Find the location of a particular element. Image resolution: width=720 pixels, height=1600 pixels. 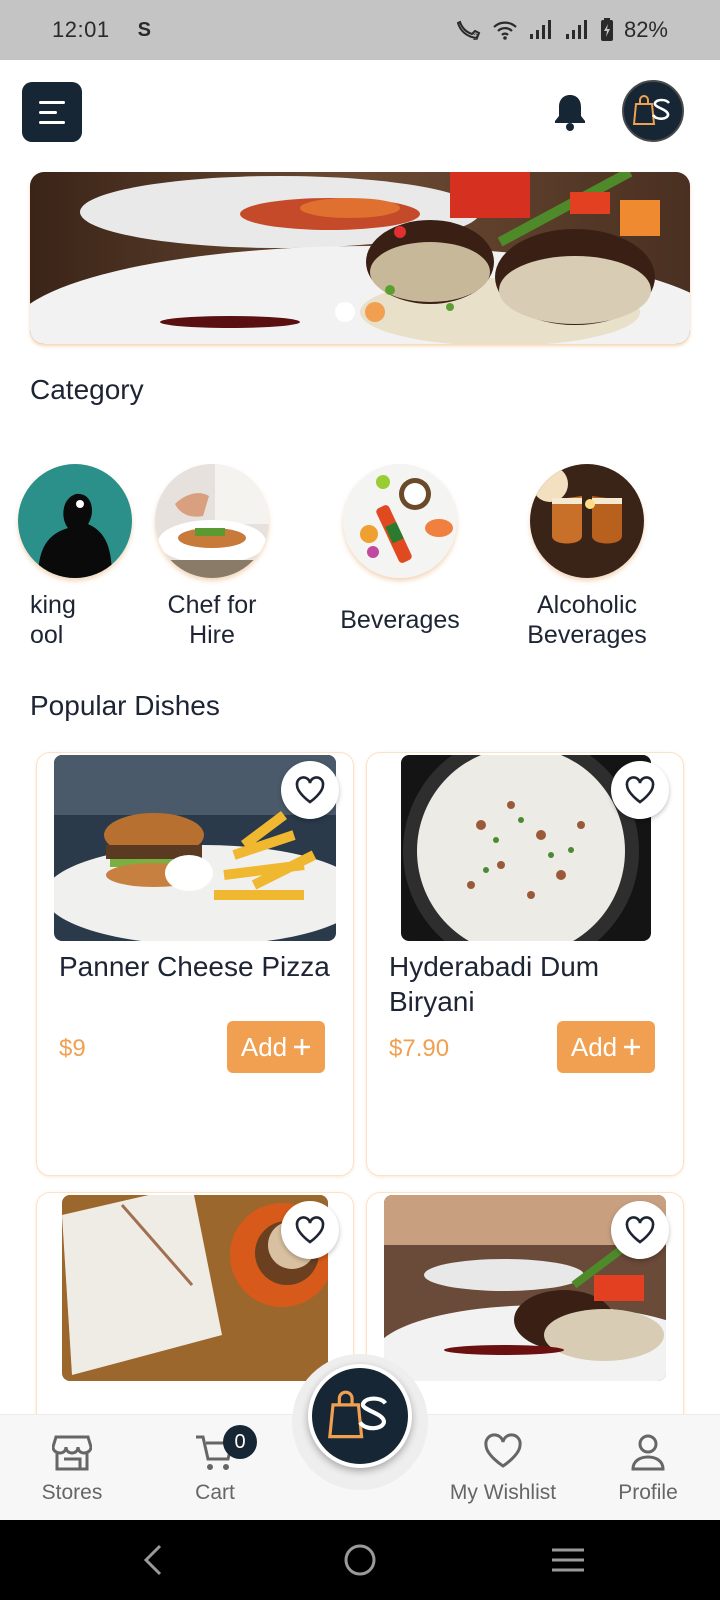

category-label-line: Chef for is located at coordinates (212, 605).